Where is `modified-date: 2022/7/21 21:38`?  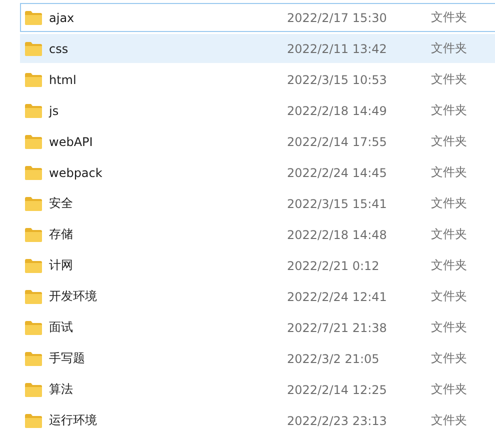
modified-date: 2022/7/21 21:38 is located at coordinates (337, 327).